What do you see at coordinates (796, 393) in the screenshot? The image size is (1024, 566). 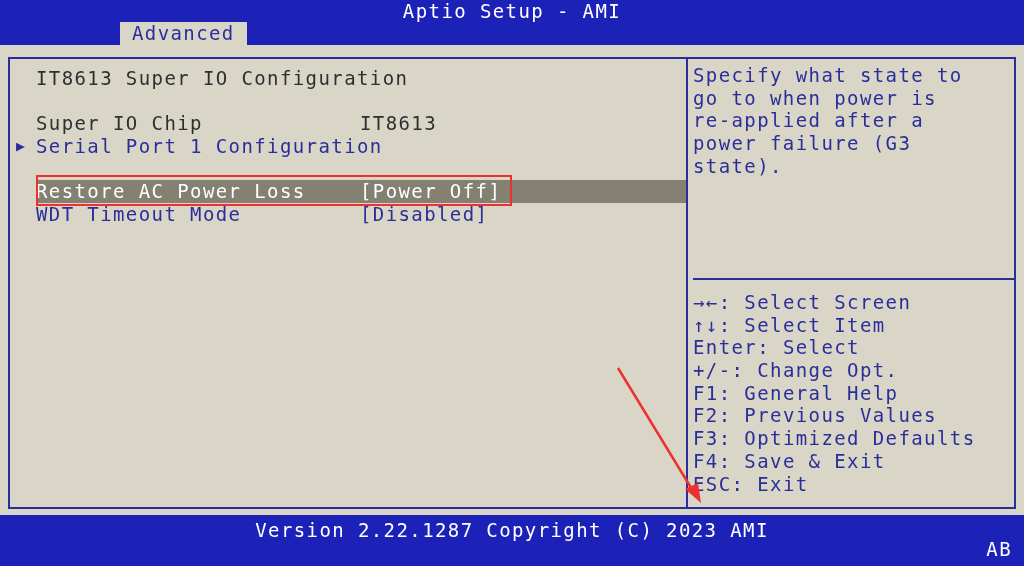 I see `key-hint: F1: General Help` at bounding box center [796, 393].